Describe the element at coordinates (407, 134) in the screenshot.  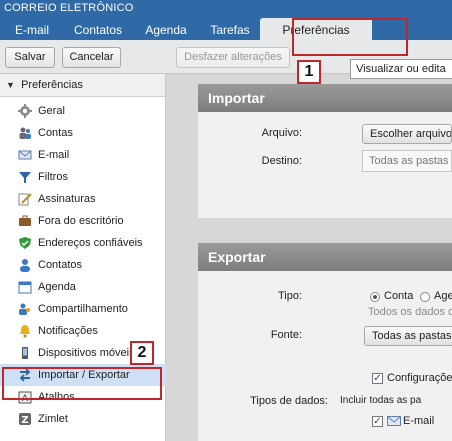
I see `choose-file-button: Escolher arquivo` at that location.